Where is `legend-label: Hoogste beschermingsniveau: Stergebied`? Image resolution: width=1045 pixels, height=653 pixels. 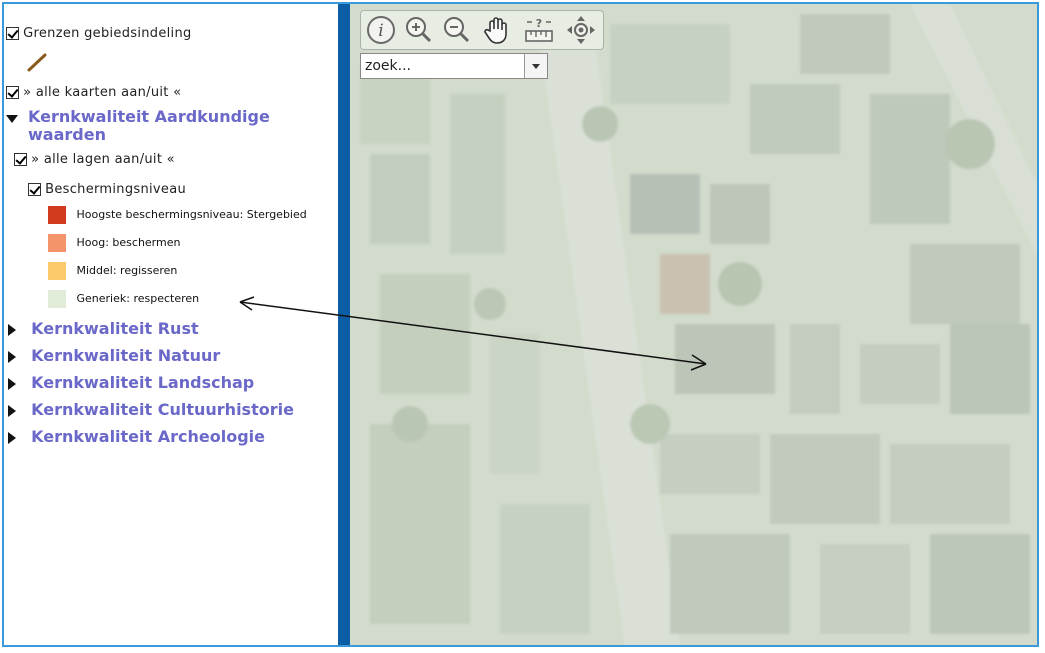 legend-label: Hoogste beschermingsniveau: Stergebied is located at coordinates (191, 214).